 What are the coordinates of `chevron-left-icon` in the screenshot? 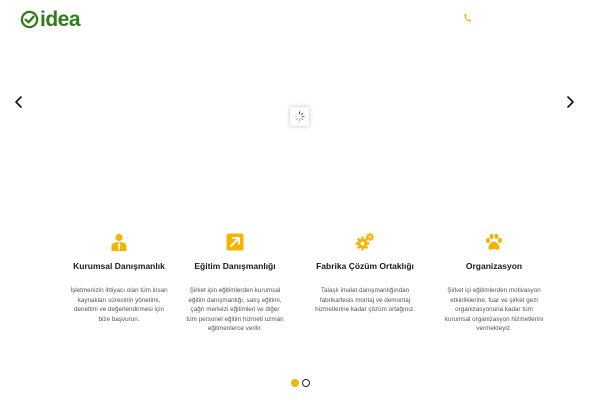 It's located at (18, 102).